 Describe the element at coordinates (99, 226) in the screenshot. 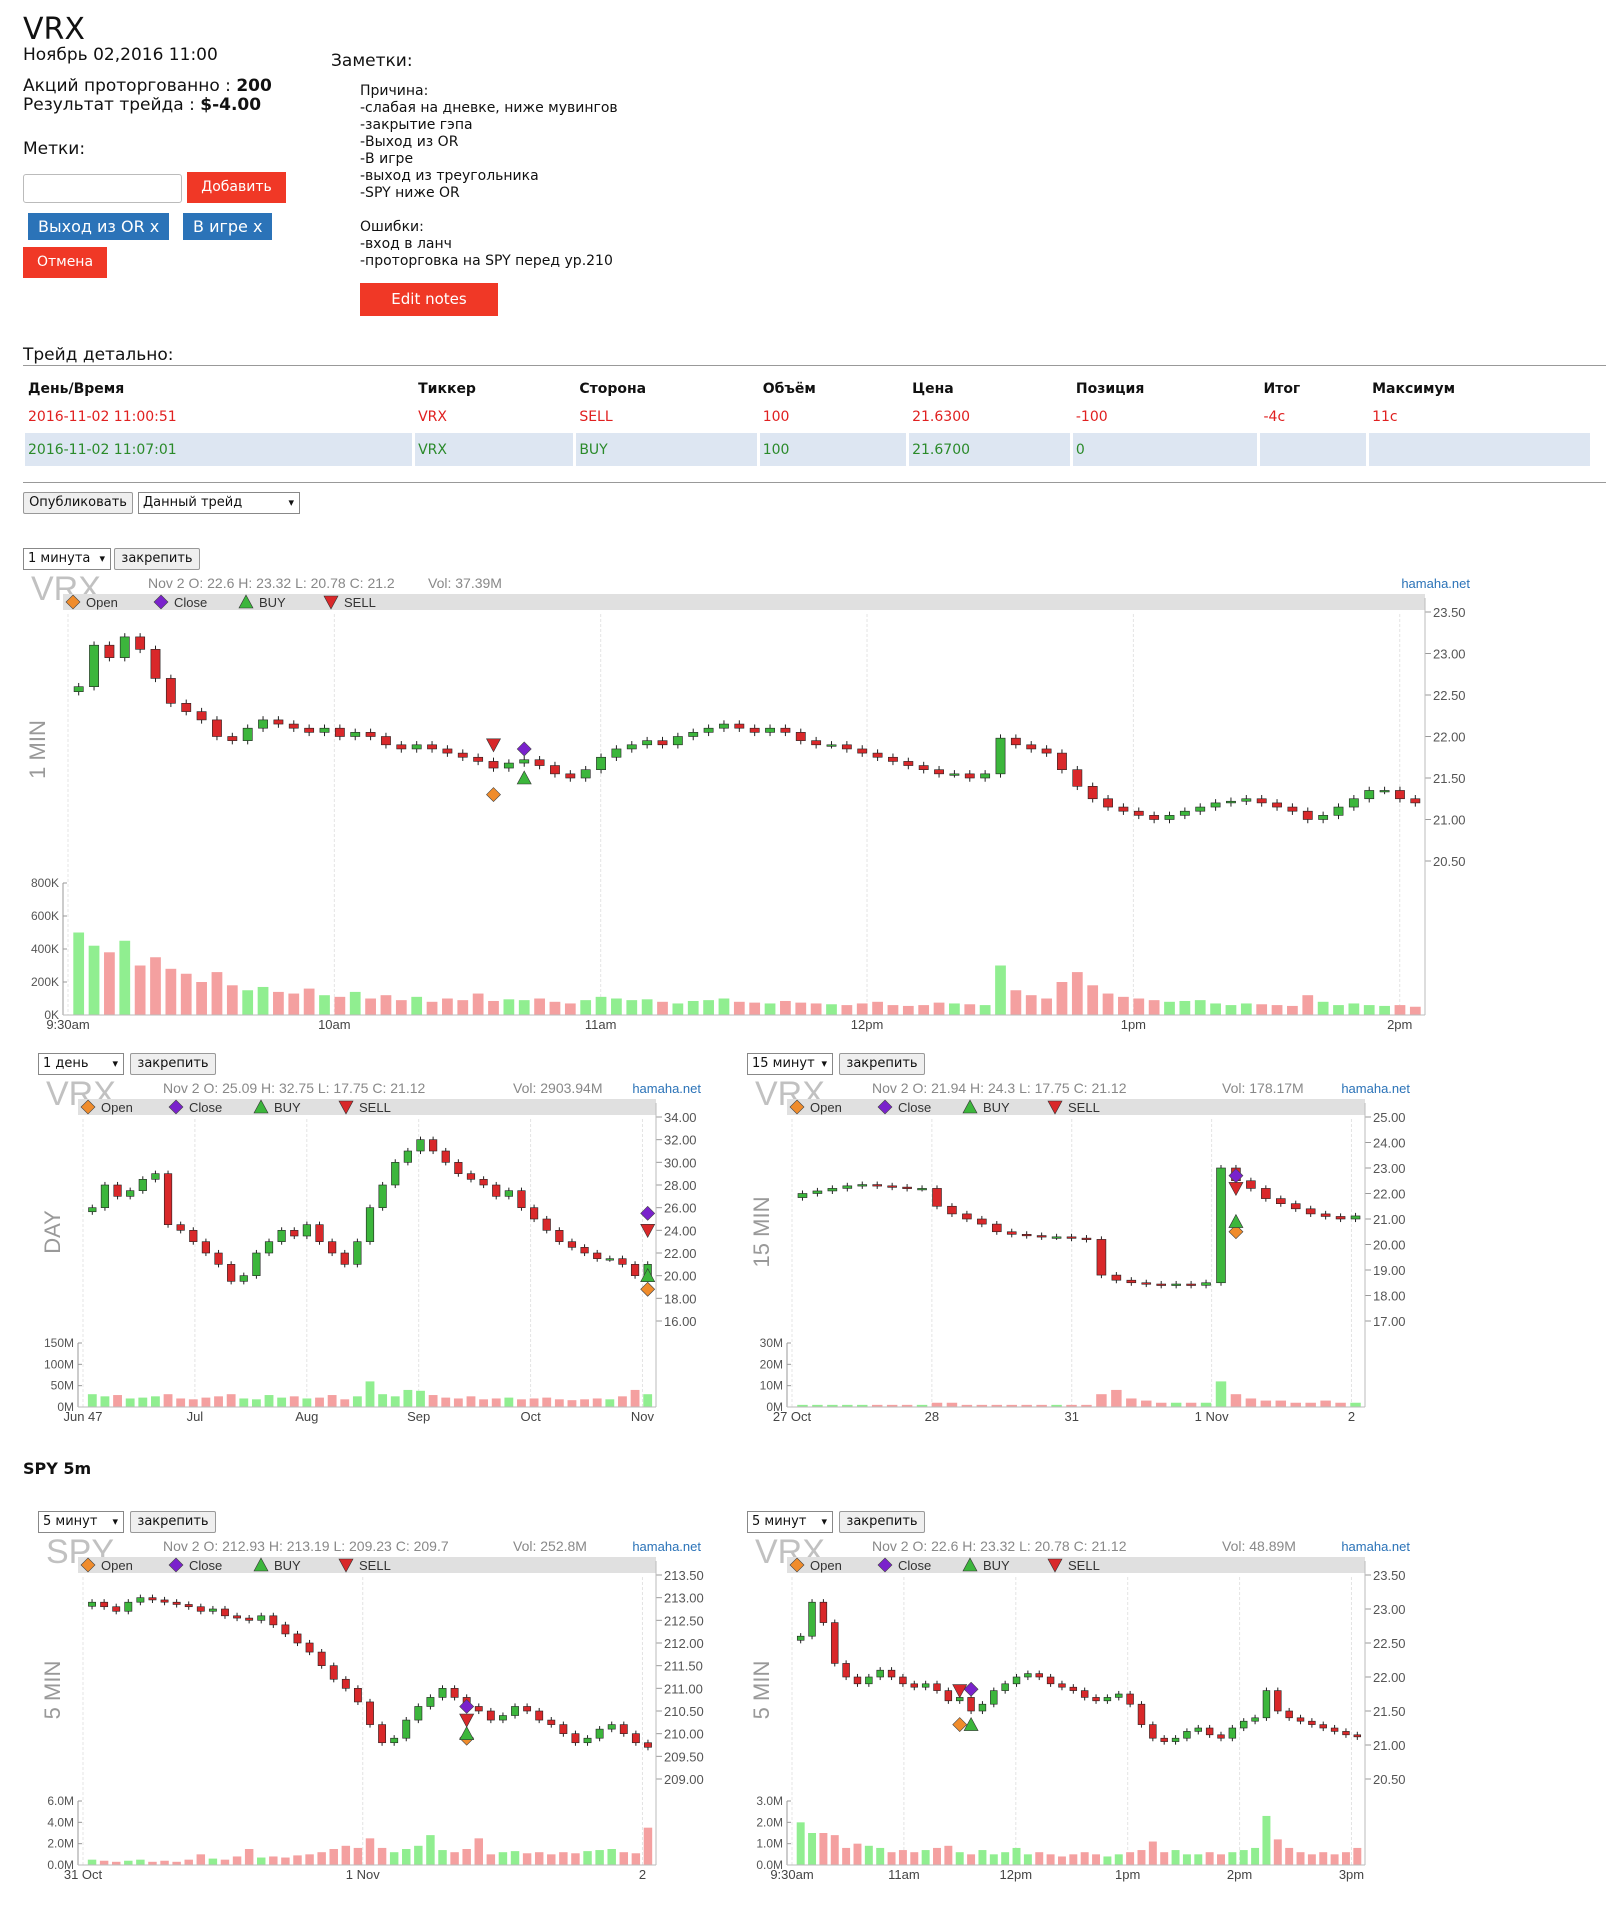

I see `tag-chip: Выход из OR x` at that location.